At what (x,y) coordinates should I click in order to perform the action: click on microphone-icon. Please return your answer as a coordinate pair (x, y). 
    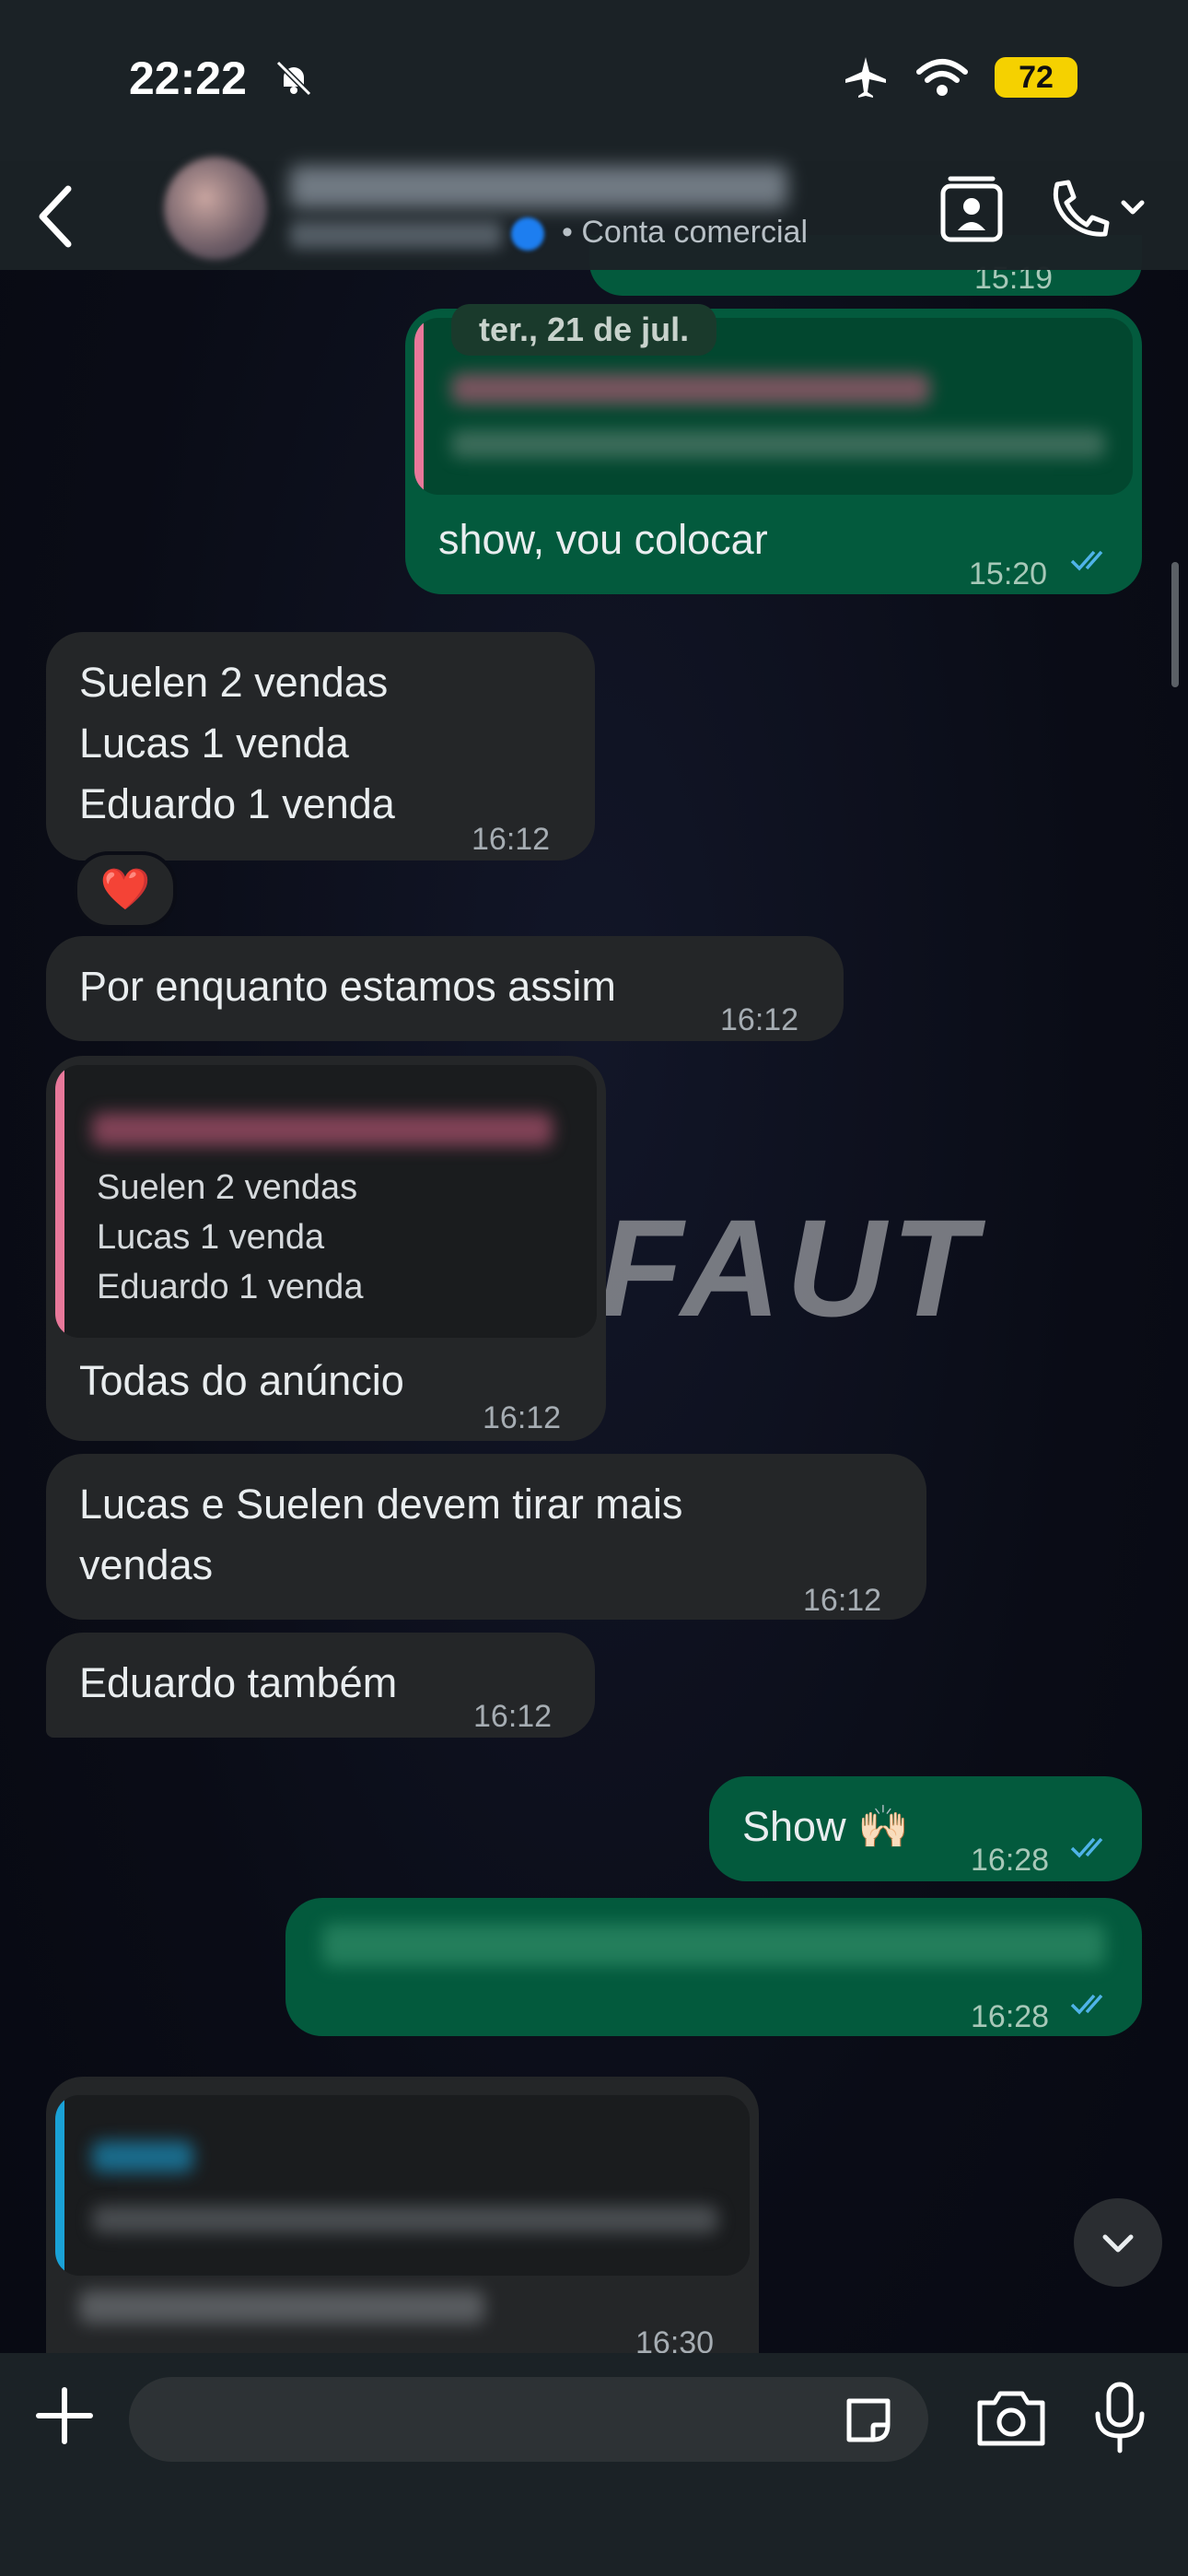
    Looking at the image, I should click on (1119, 2417).